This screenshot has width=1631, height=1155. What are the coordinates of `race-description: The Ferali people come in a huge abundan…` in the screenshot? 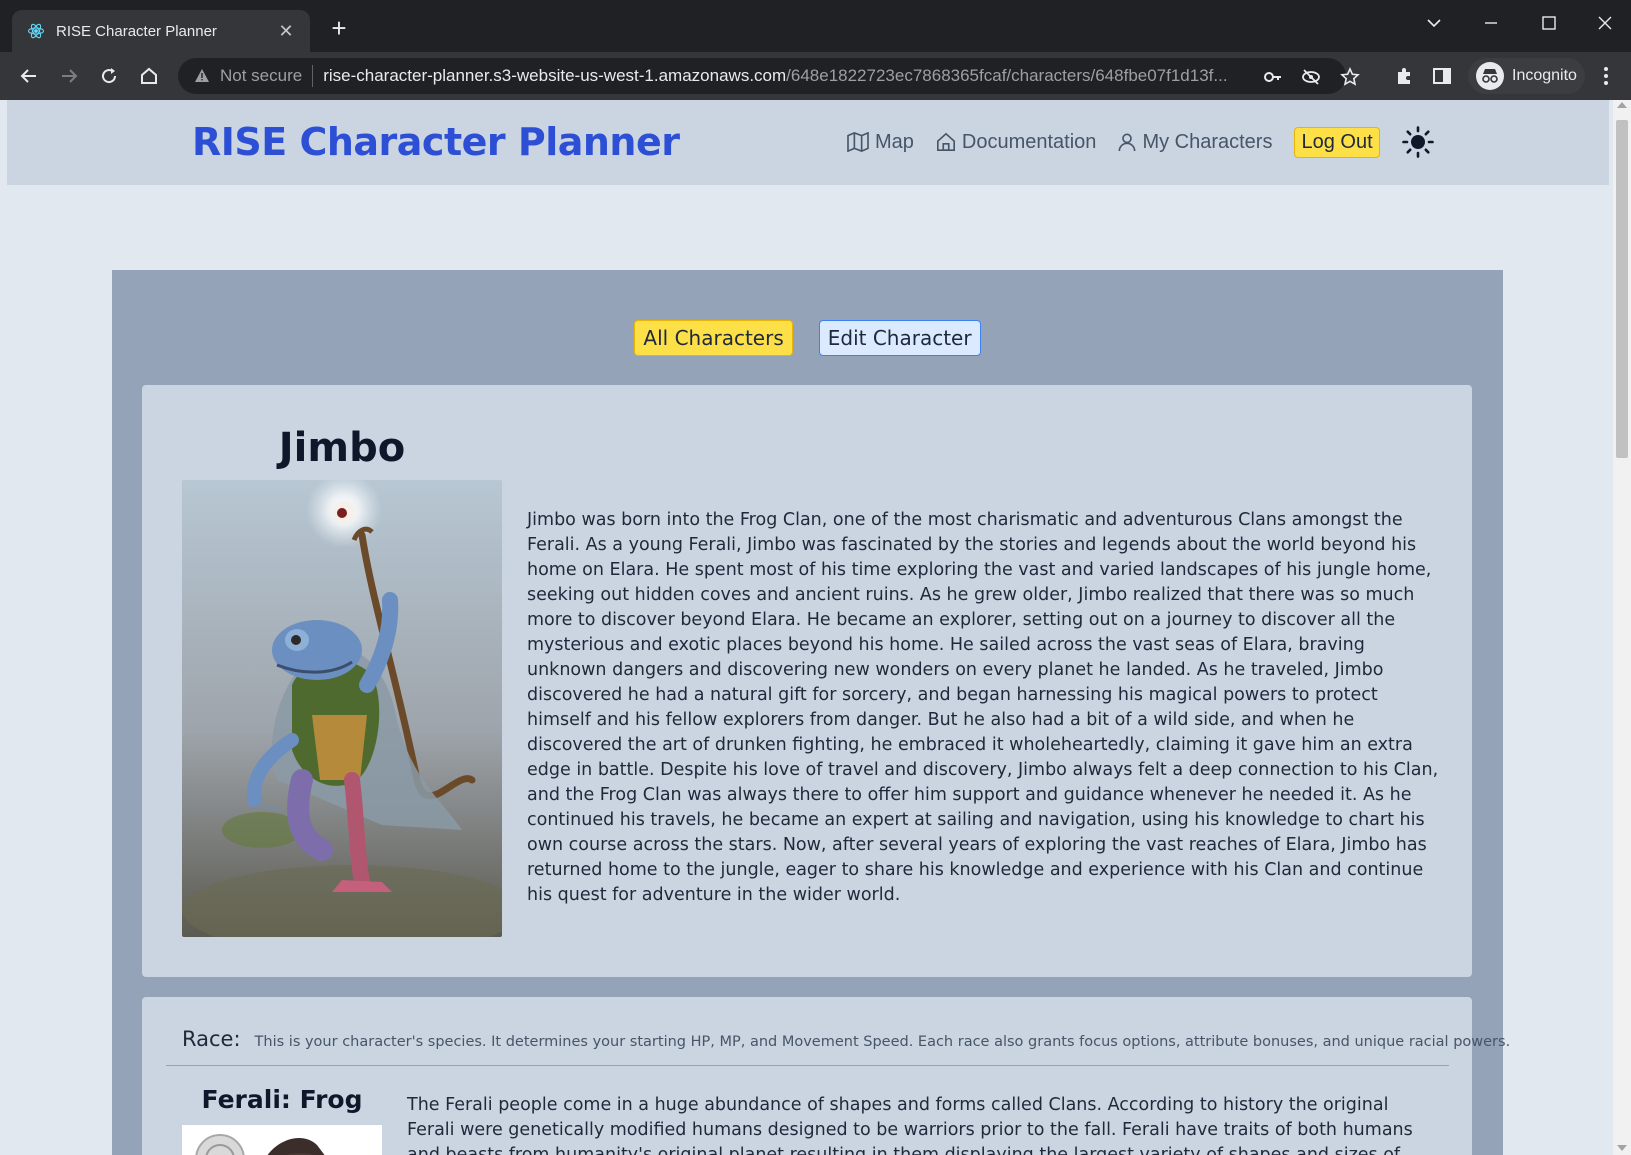 It's located at (910, 1125).